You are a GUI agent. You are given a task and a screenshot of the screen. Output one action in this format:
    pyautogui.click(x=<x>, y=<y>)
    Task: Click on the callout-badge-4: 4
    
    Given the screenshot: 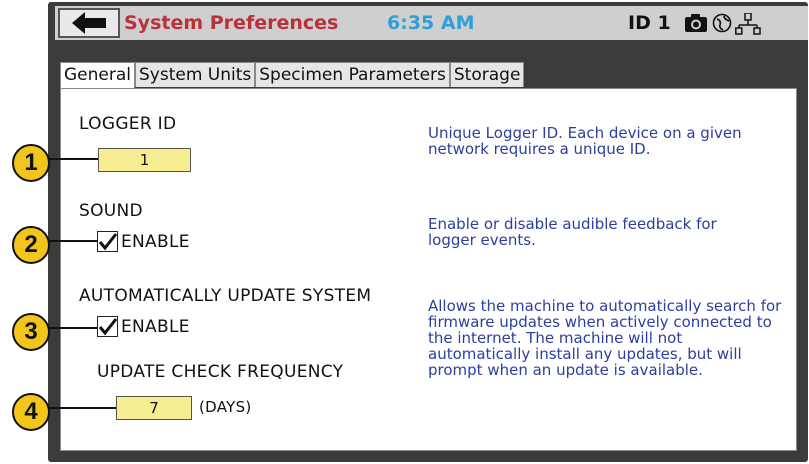 What is the action you would take?
    pyautogui.click(x=31, y=412)
    